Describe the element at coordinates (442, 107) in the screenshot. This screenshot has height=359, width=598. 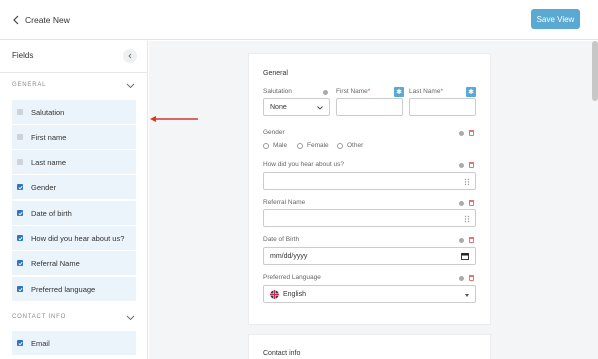
I see `last-name-input` at that location.